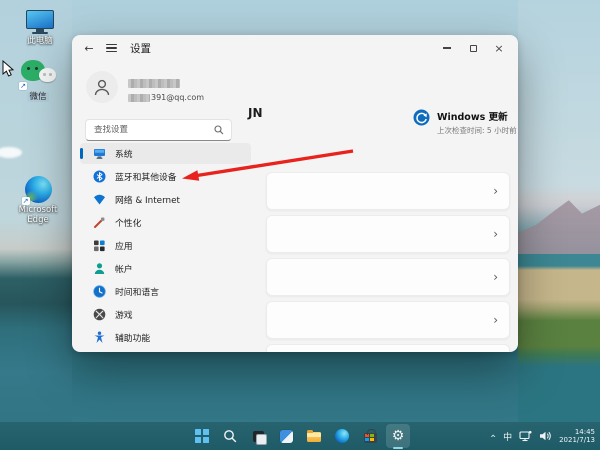 The width and height of the screenshot is (600, 450). What do you see at coordinates (89, 48) in the screenshot?
I see `back-button: ←` at bounding box center [89, 48].